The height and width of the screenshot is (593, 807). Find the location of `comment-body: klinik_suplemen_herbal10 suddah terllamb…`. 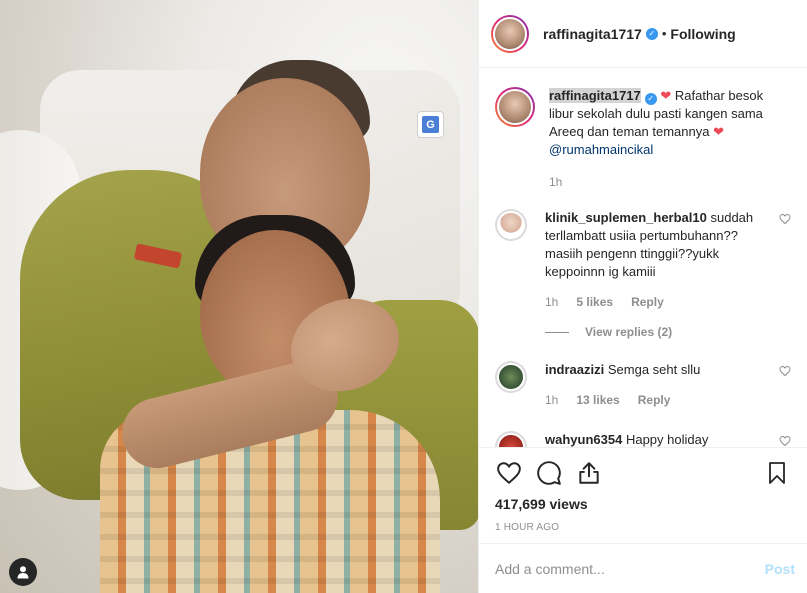

comment-body: klinik_suplemen_herbal10 suddah terllamb… is located at coordinates (668, 260).